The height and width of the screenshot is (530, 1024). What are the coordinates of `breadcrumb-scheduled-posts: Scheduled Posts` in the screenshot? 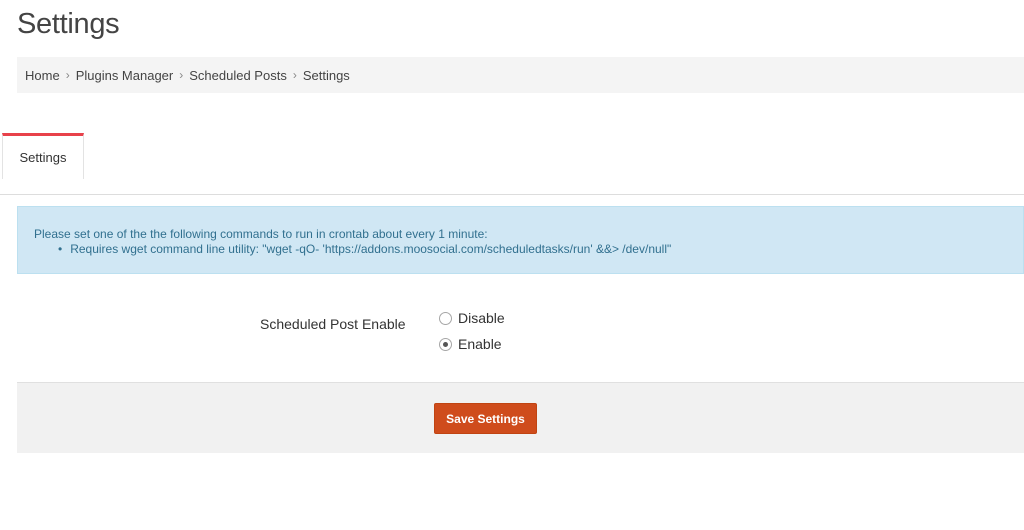 It's located at (238, 75).